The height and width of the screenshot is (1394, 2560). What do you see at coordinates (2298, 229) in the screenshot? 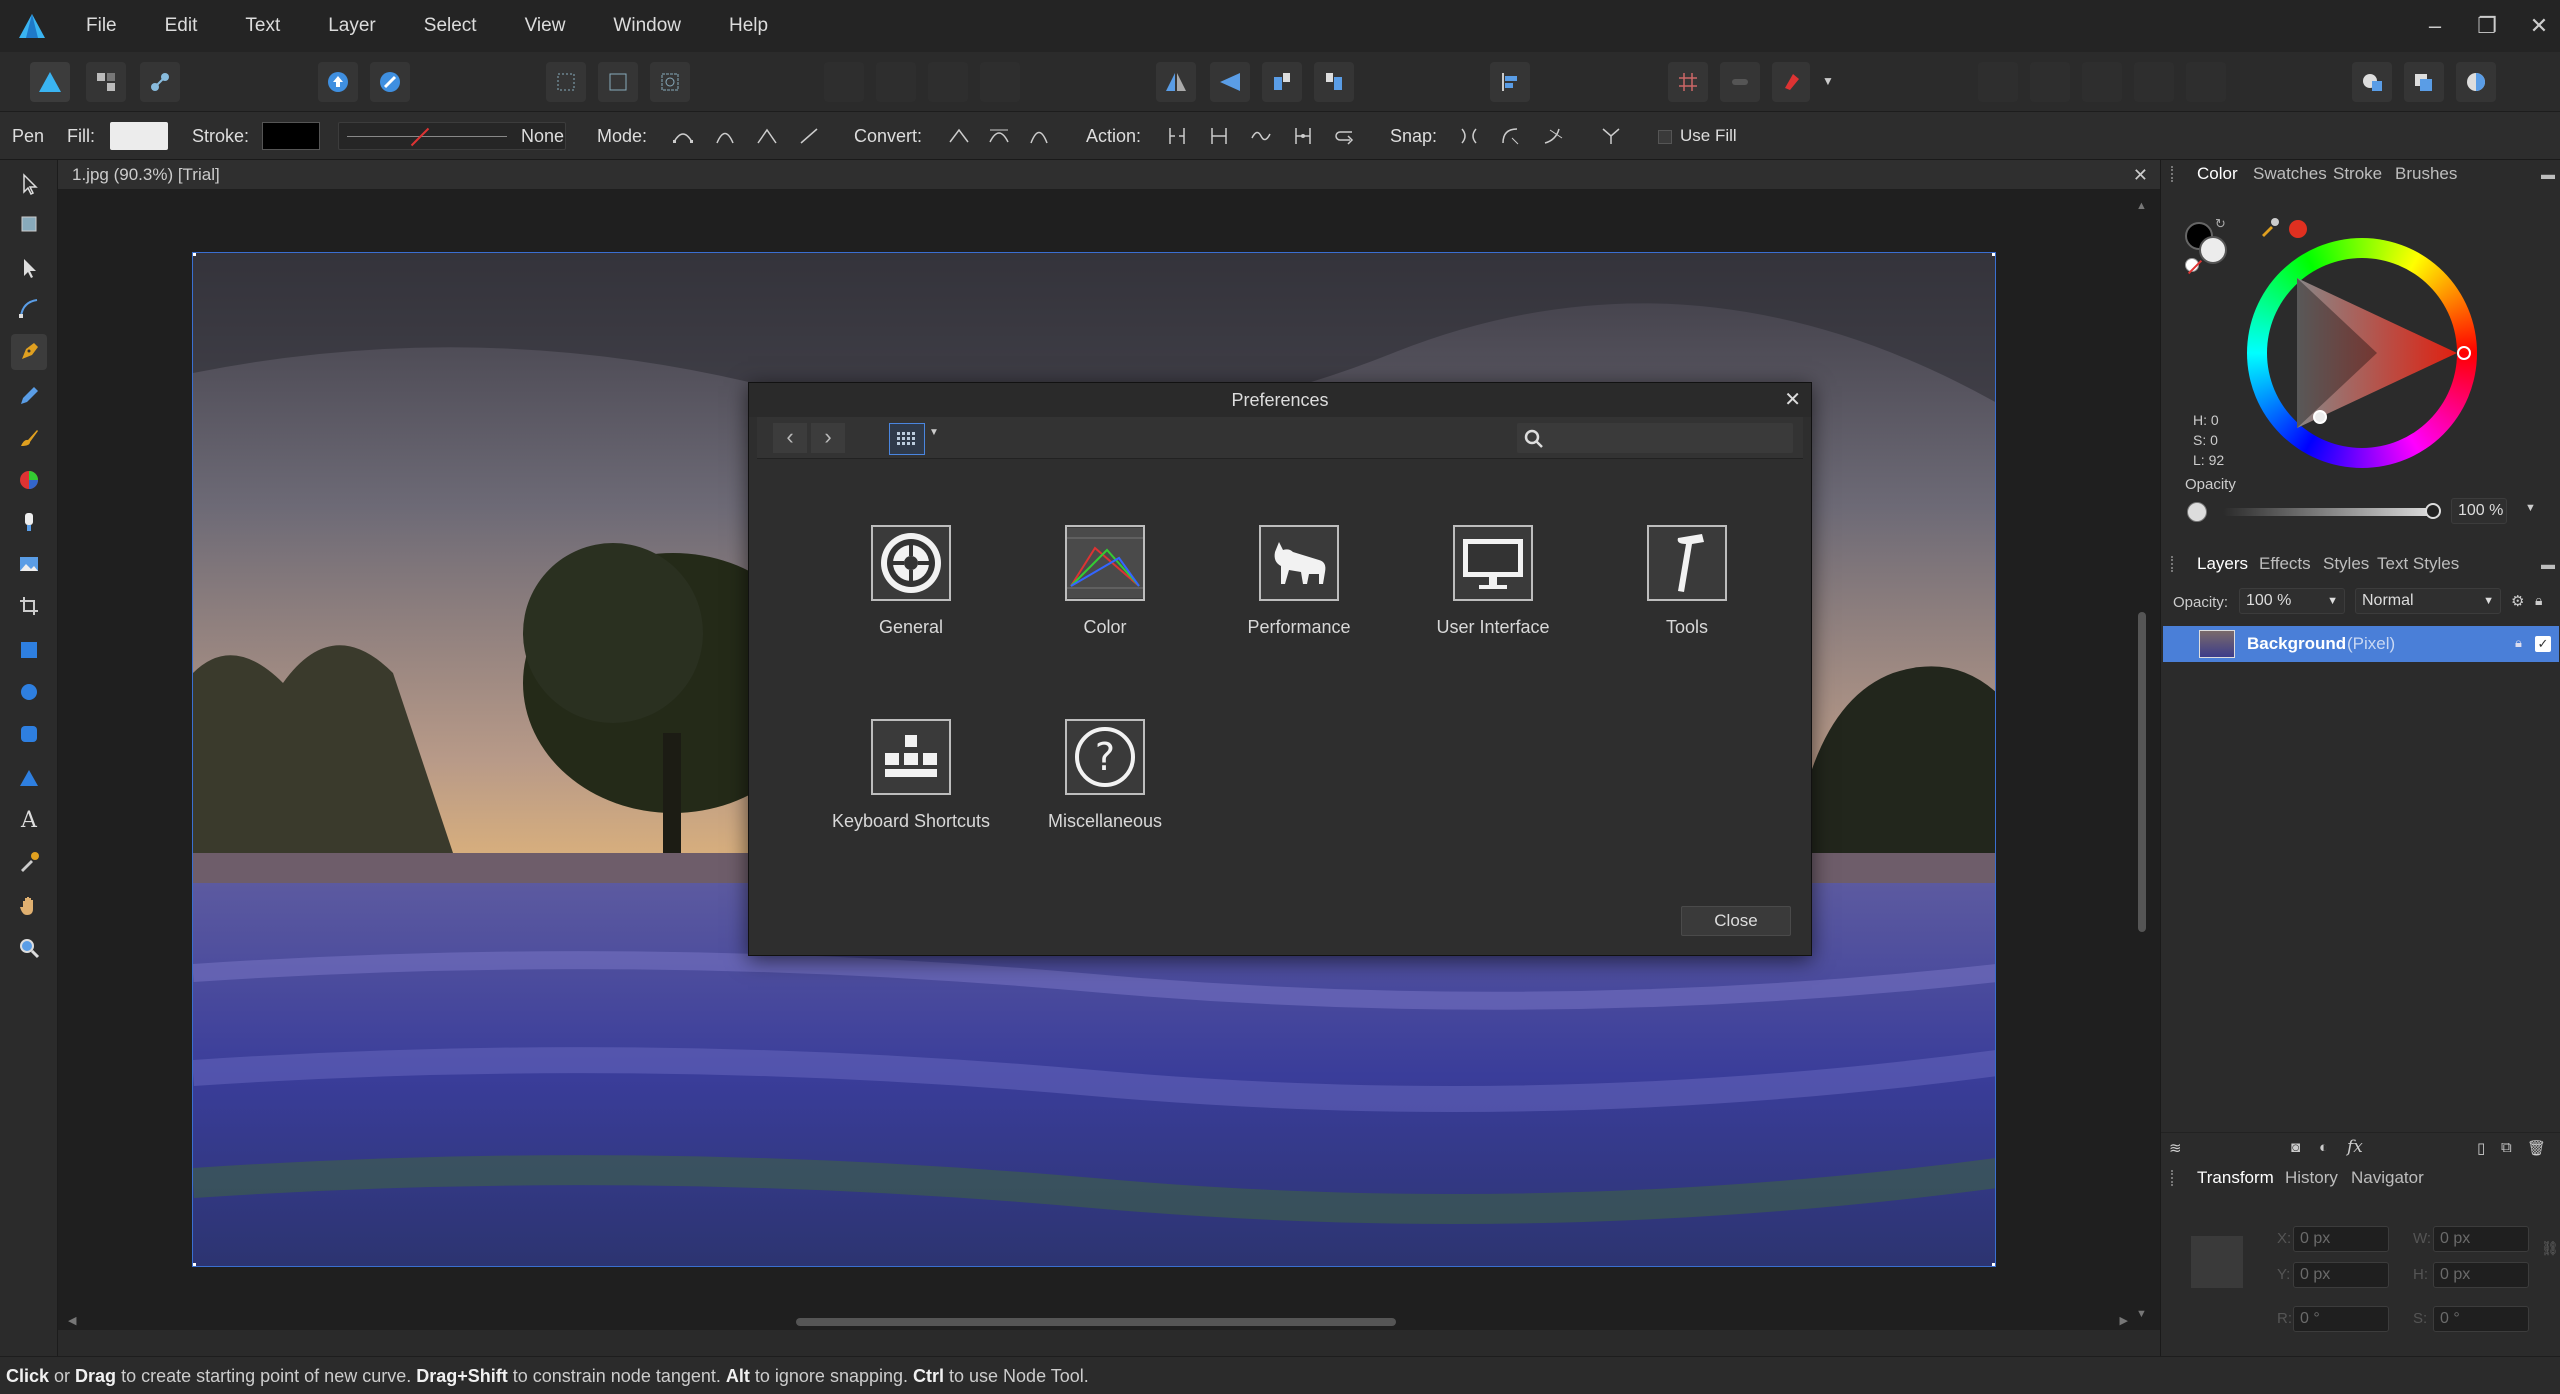
I see `picked-color-swatch` at bounding box center [2298, 229].